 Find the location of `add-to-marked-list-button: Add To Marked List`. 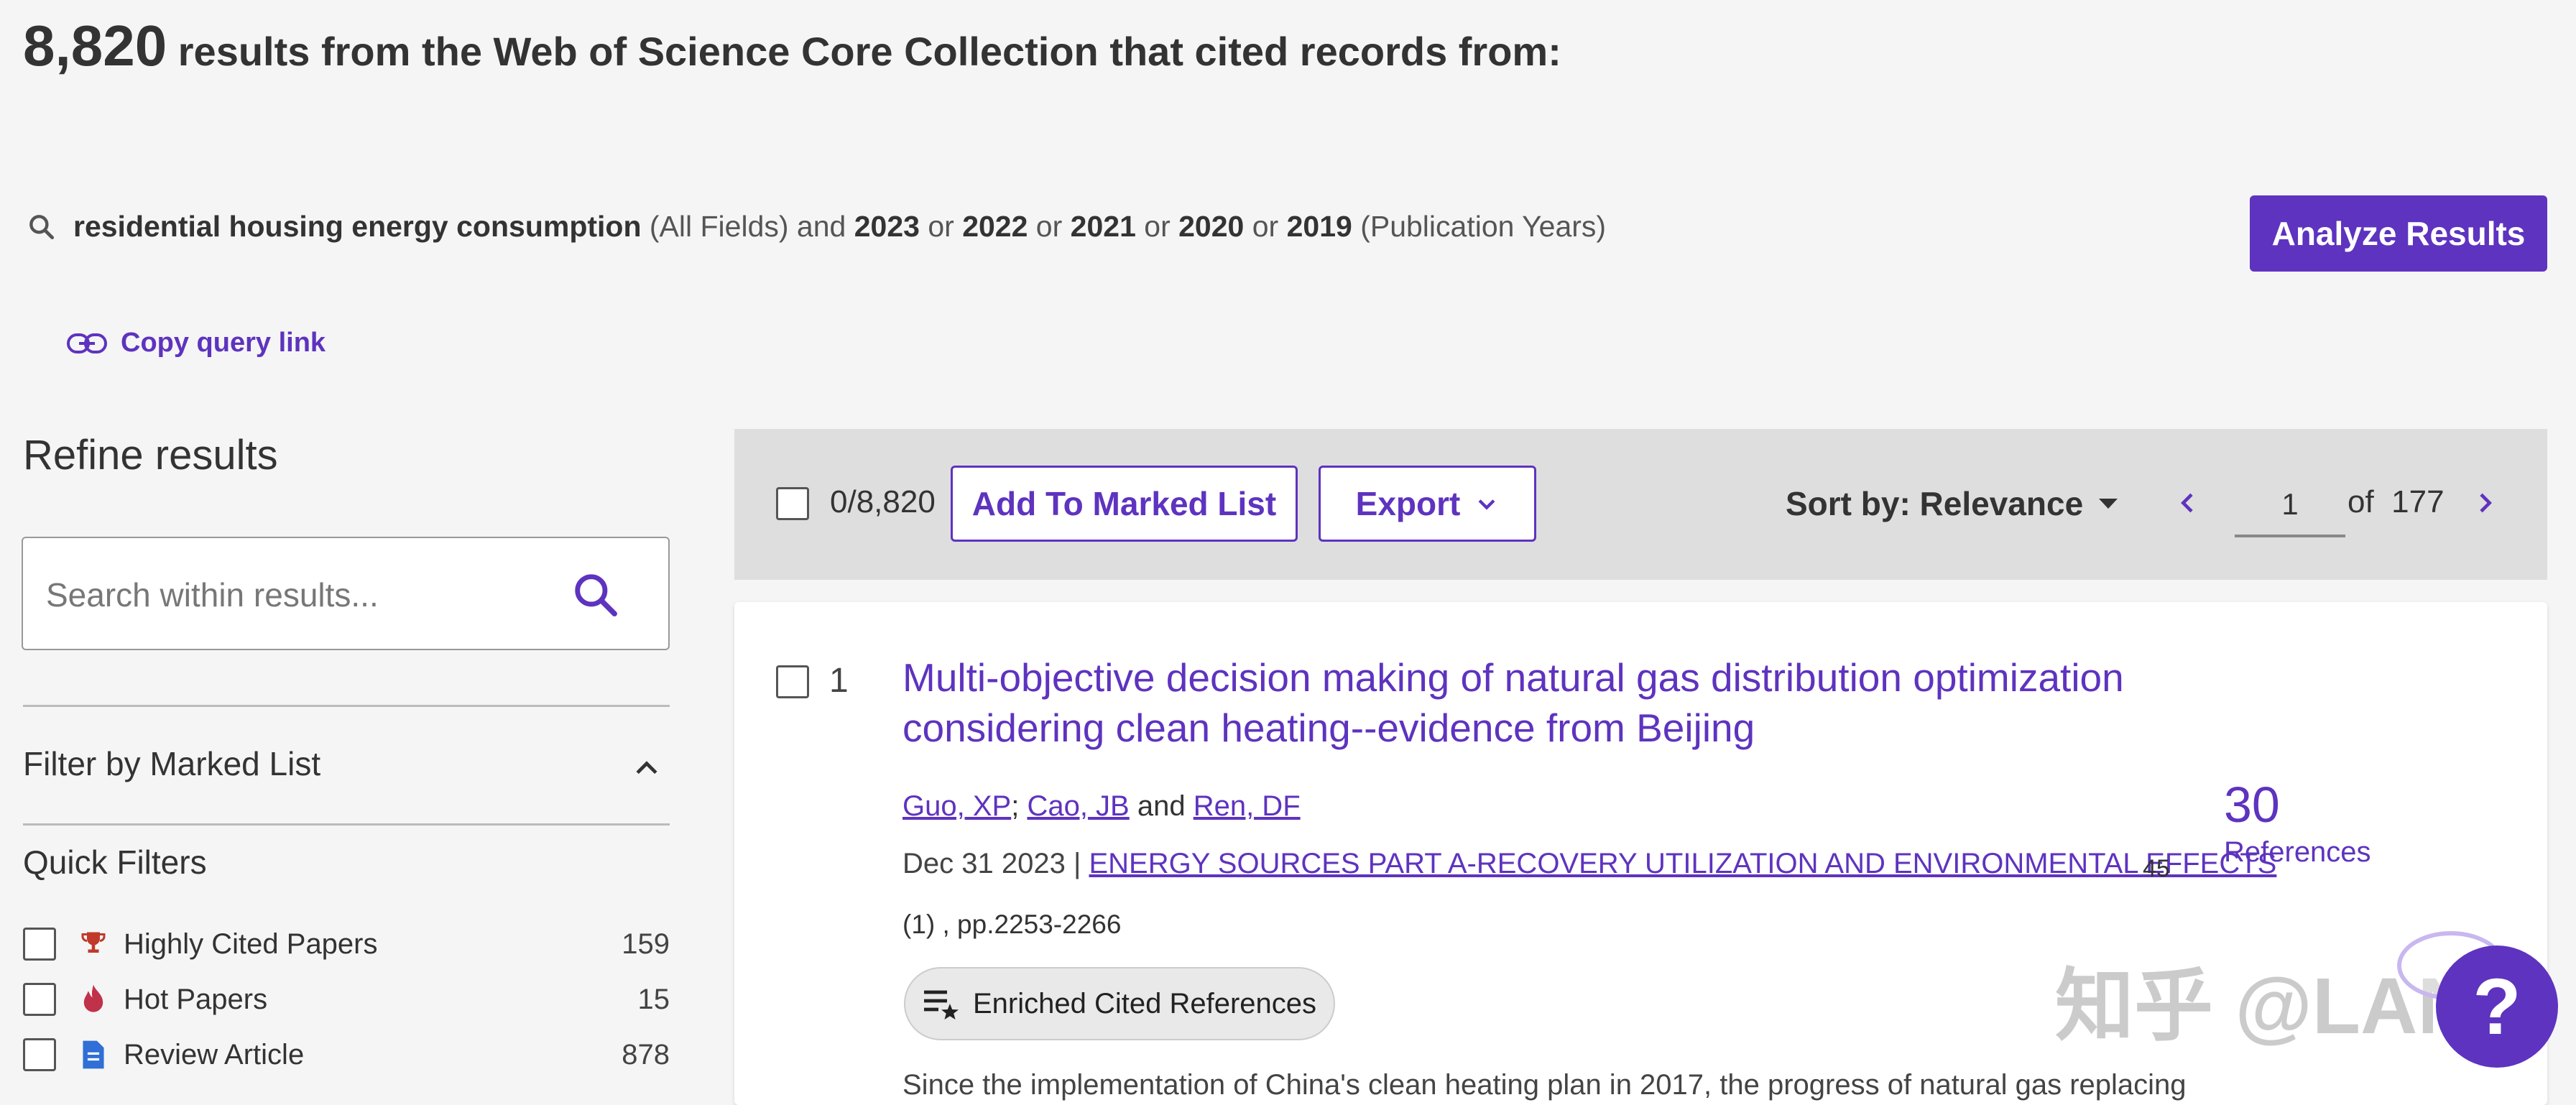

add-to-marked-list-button: Add To Marked List is located at coordinates (1124, 504).